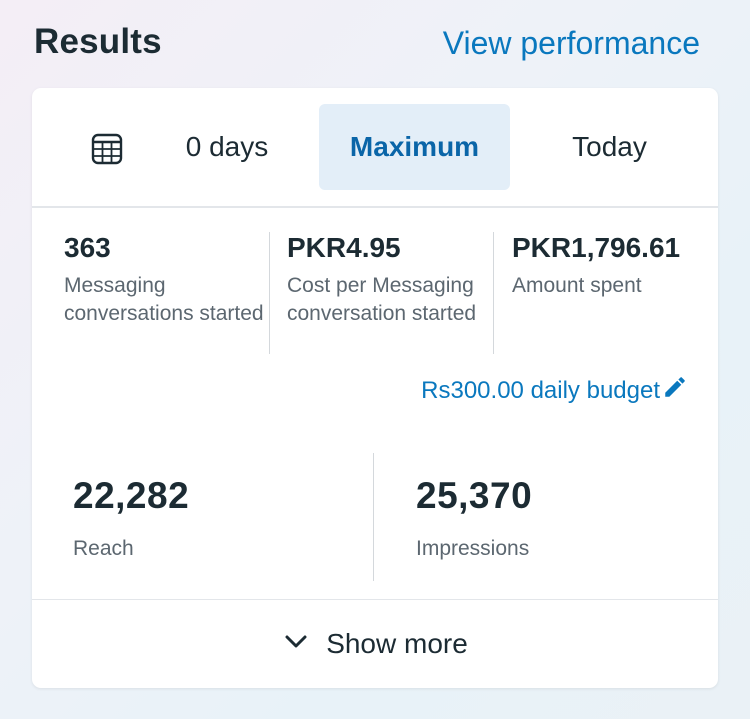 The height and width of the screenshot is (719, 750). Describe the element at coordinates (474, 518) in the screenshot. I see `stat-impressions: 25,370 Impressions` at that location.